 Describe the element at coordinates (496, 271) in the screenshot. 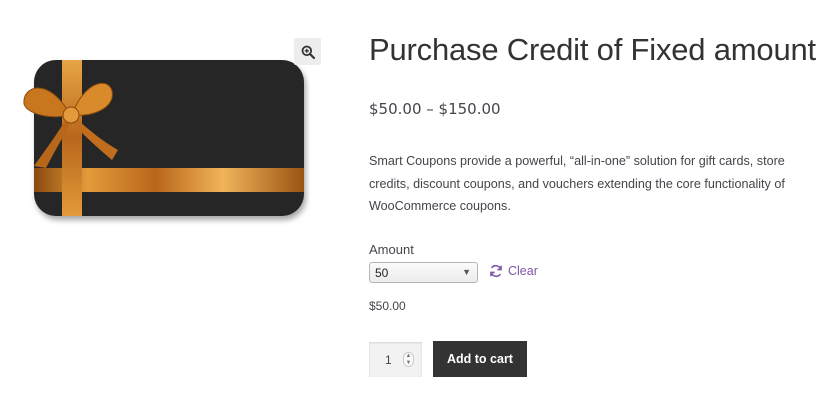

I see `refresh-icon` at that location.